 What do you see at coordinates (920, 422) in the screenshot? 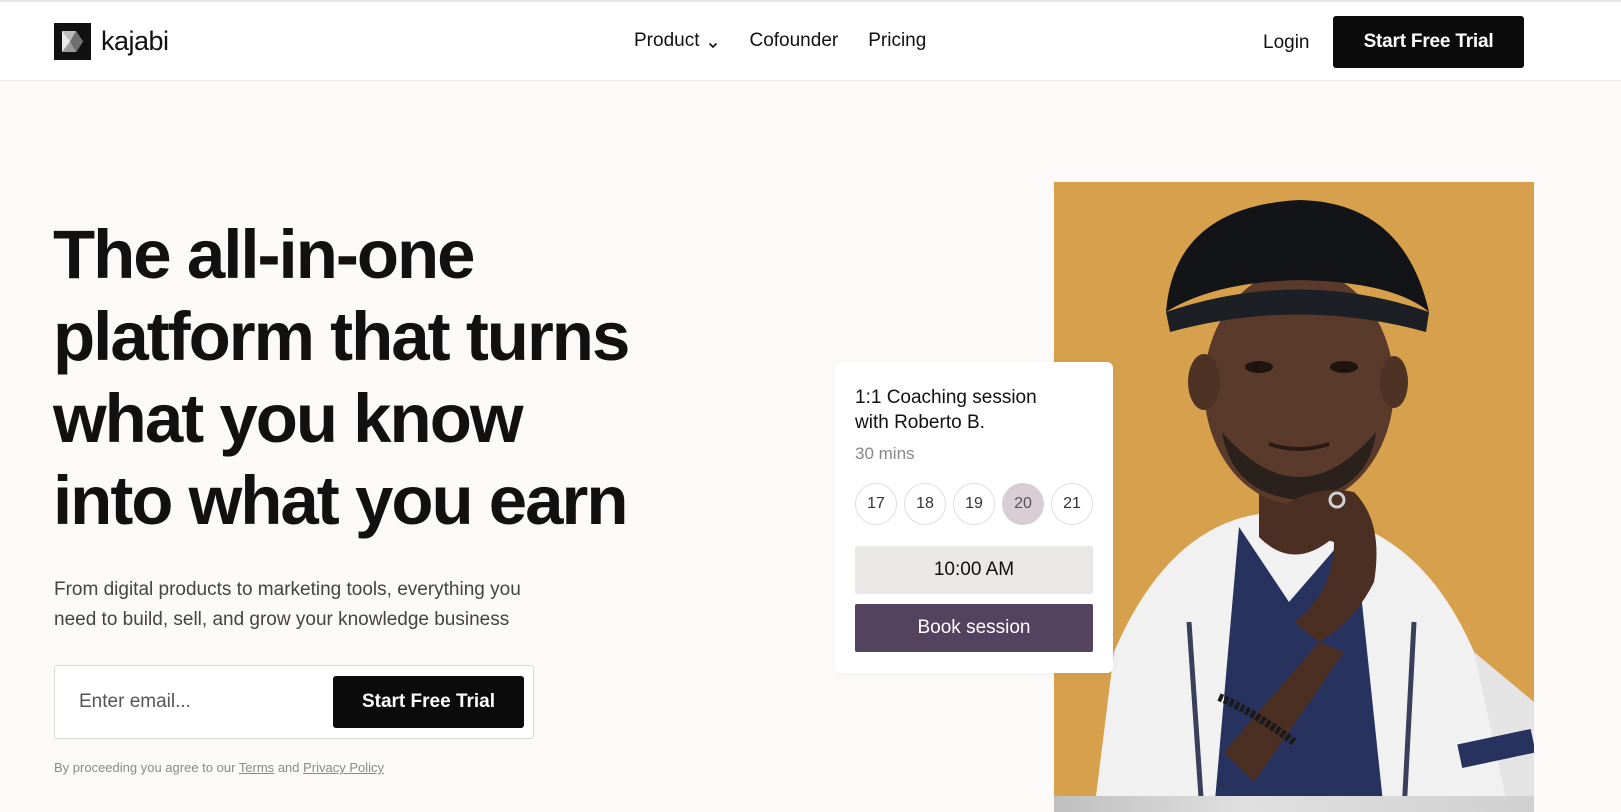
I see `booking-card-title-line: with Roberto B.` at bounding box center [920, 422].